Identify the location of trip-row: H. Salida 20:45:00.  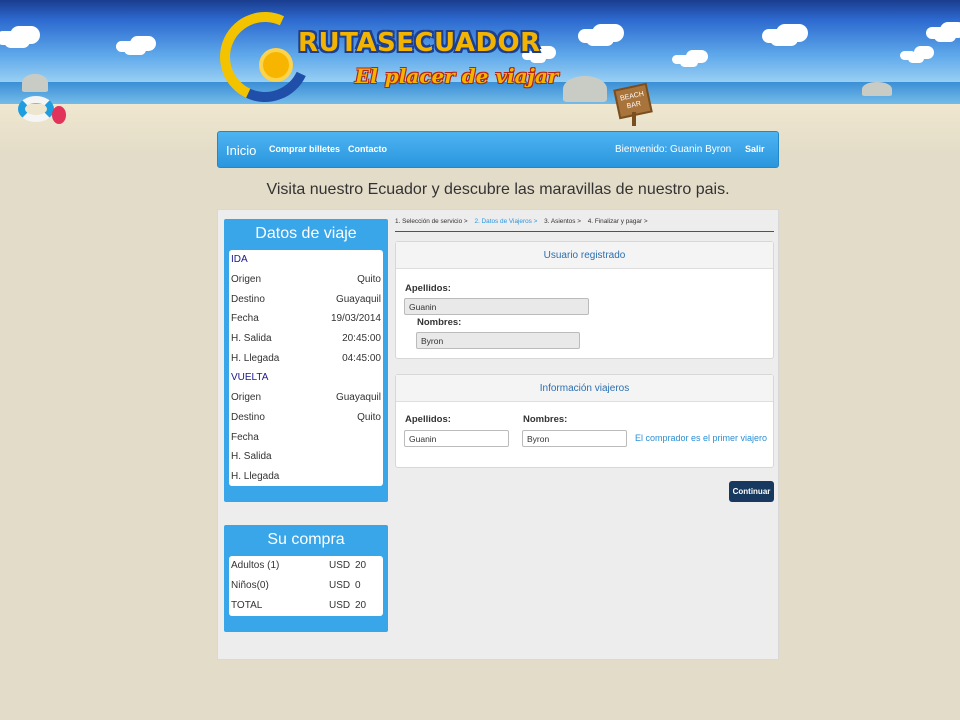
(306, 339).